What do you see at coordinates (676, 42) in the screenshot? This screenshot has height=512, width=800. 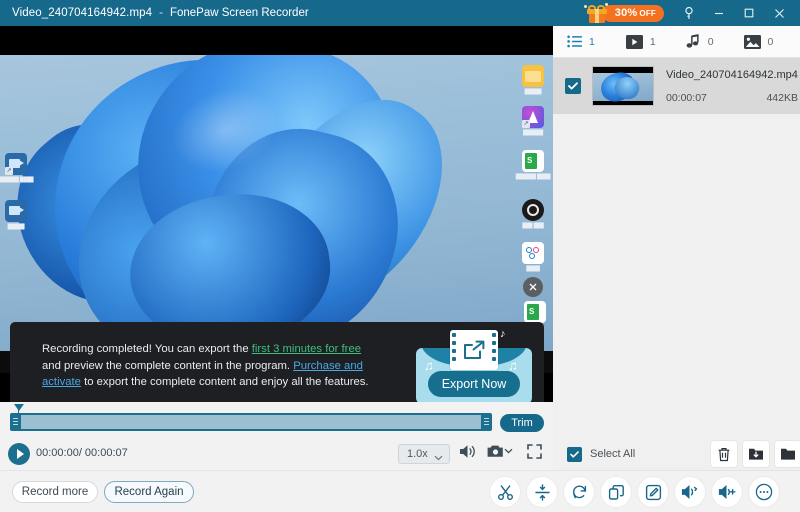 I see `media-tabs: 1 1 0 0` at bounding box center [676, 42].